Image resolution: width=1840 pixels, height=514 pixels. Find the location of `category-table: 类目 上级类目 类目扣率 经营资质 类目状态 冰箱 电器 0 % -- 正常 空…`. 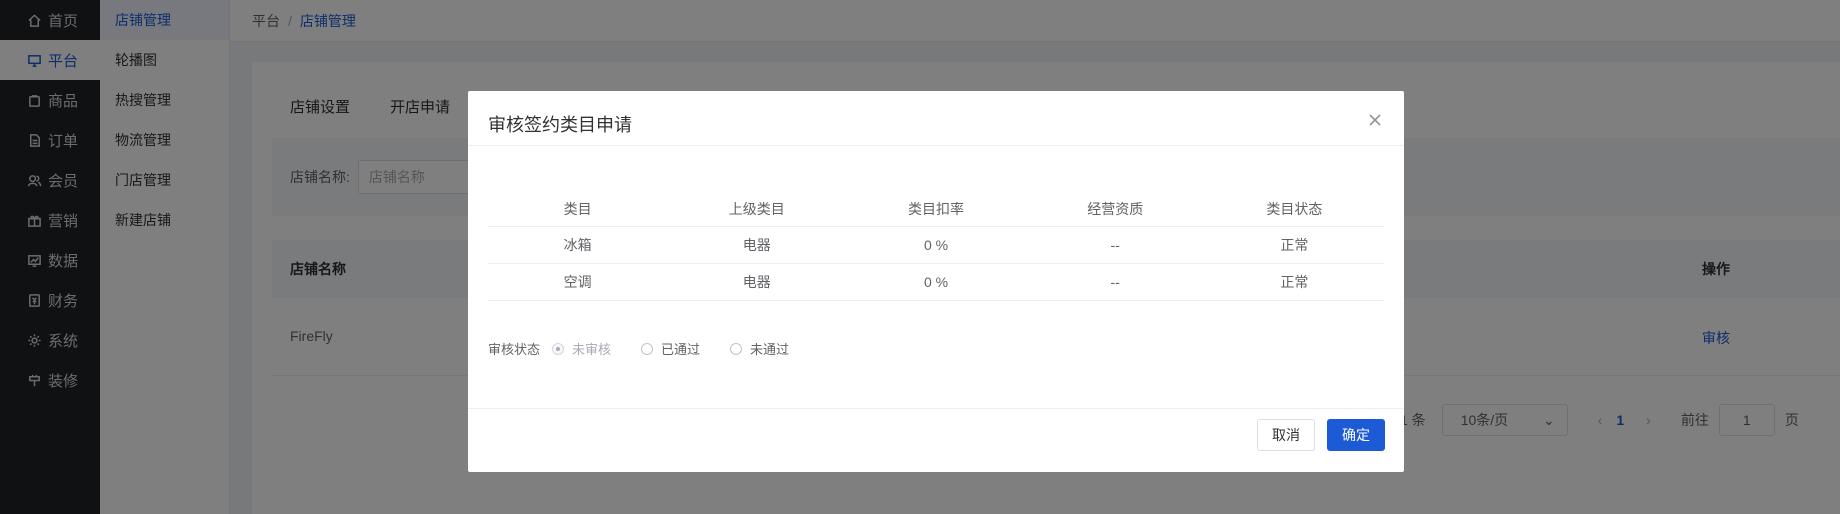

category-table: 类目 上级类目 类目扣率 经营资质 类目状态 冰箱 电器 0 % -- 正常 空… is located at coordinates (936, 246).